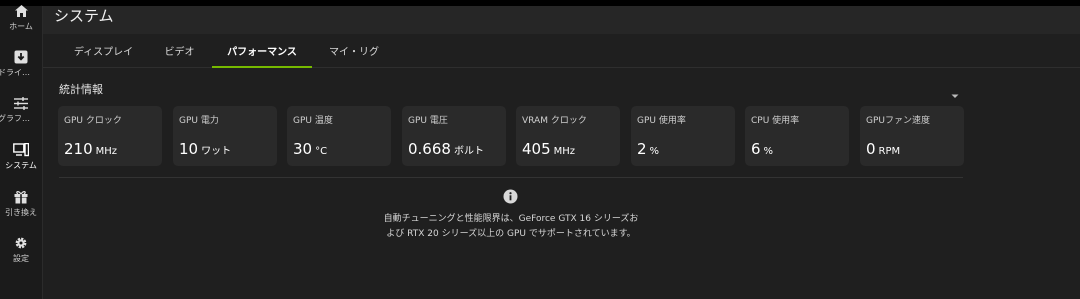 This screenshot has width=1080, height=299. What do you see at coordinates (84, 16) in the screenshot?
I see `page-title: システム` at bounding box center [84, 16].